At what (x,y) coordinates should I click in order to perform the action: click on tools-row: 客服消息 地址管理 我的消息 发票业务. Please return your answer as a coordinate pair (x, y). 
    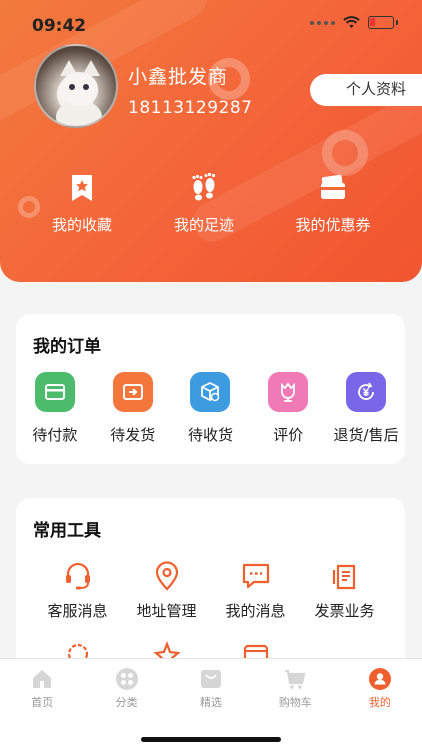
    Looking at the image, I should click on (210, 590).